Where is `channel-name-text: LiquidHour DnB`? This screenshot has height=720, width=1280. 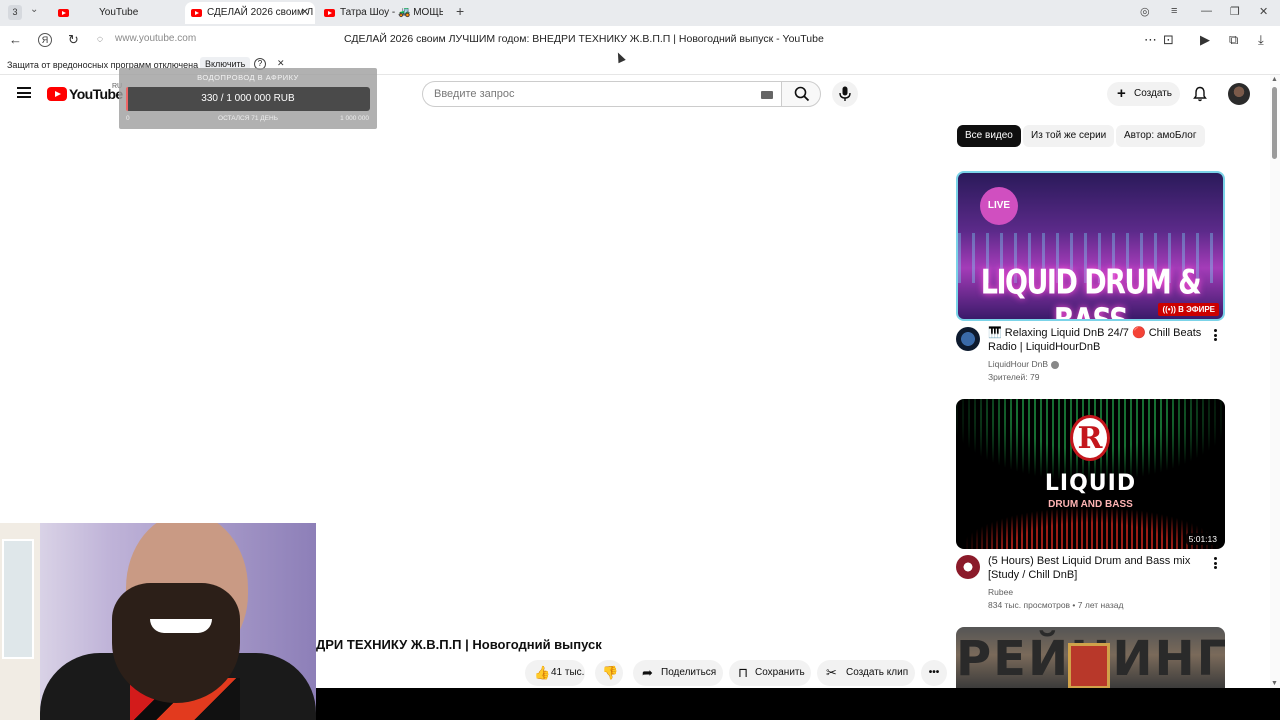 channel-name-text: LiquidHour DnB is located at coordinates (1018, 364).